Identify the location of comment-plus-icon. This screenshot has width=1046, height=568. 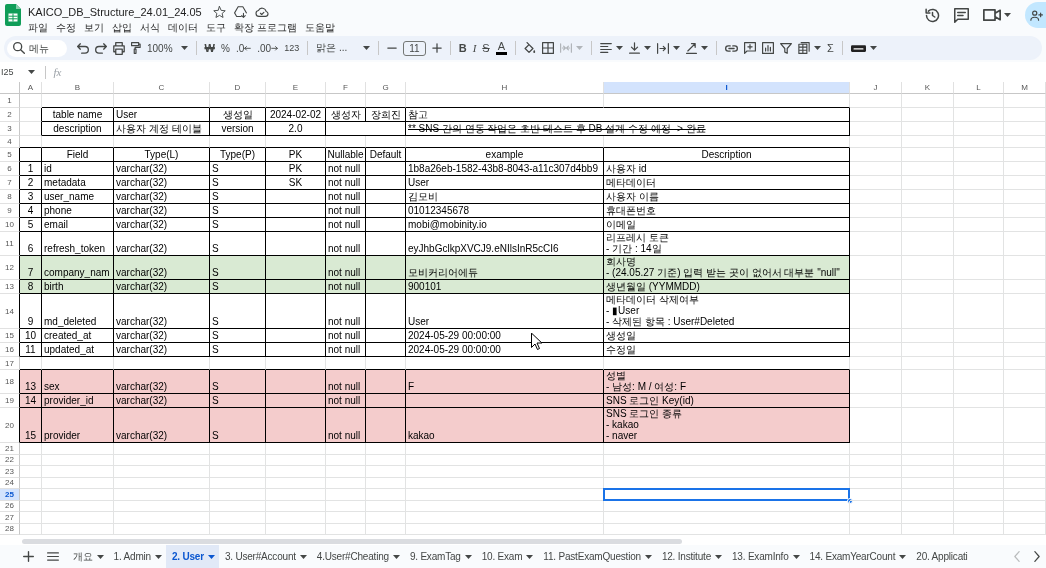
(750, 48).